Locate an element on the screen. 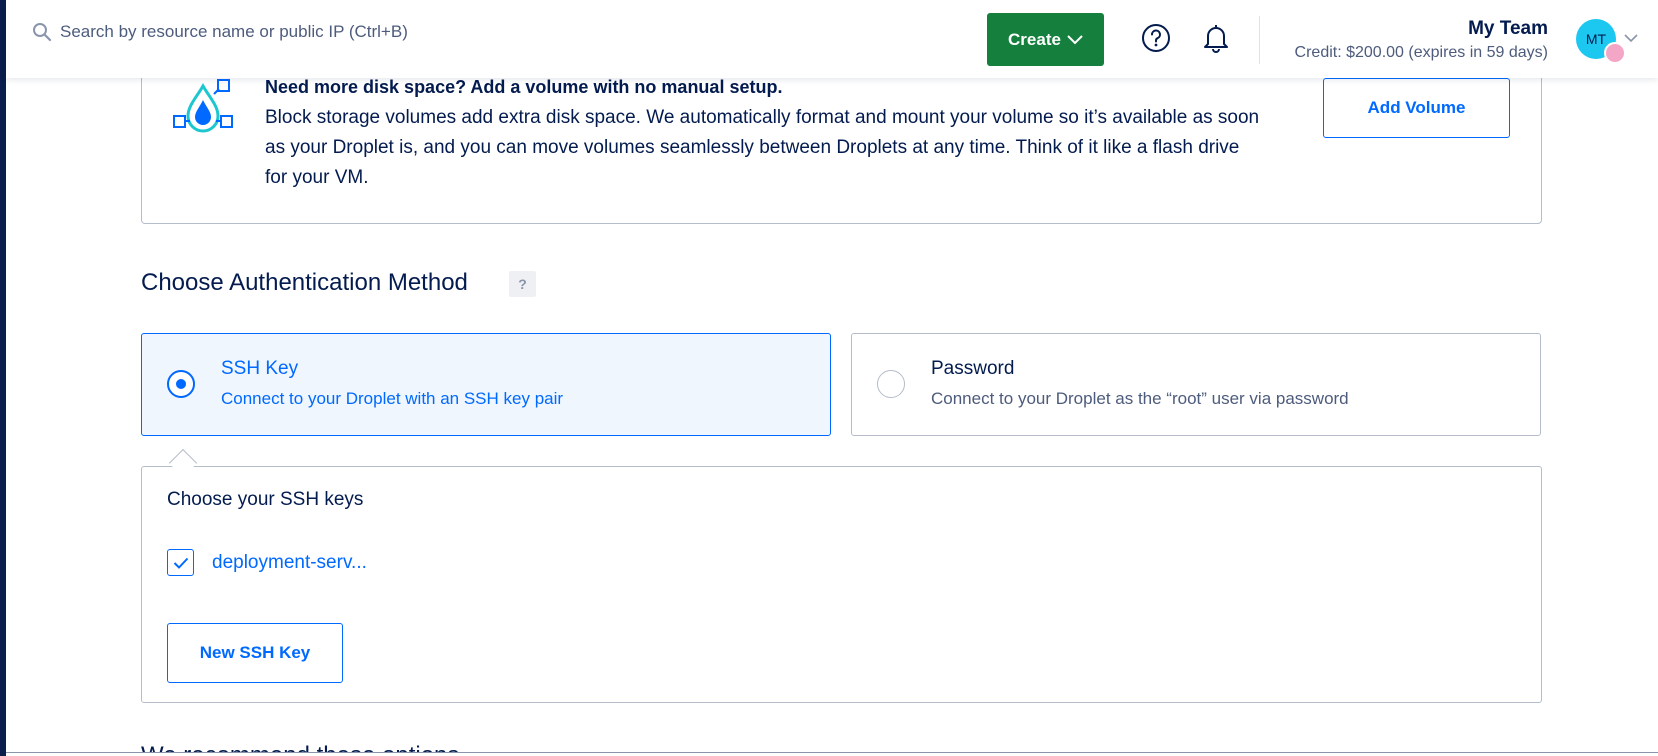 This screenshot has height=756, width=1658. checkmark-icon is located at coordinates (180, 563).